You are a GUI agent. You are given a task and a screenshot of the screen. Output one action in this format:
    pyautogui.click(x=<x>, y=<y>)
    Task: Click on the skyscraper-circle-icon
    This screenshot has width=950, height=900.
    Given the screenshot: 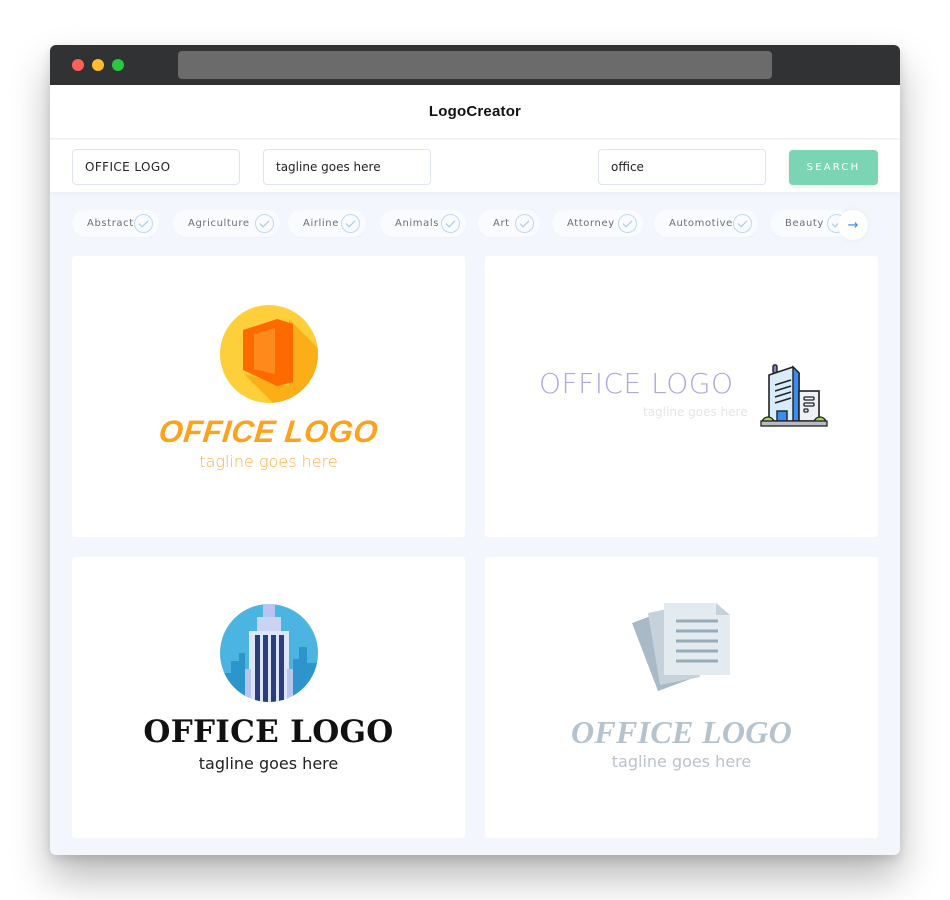 What is the action you would take?
    pyautogui.click(x=269, y=653)
    